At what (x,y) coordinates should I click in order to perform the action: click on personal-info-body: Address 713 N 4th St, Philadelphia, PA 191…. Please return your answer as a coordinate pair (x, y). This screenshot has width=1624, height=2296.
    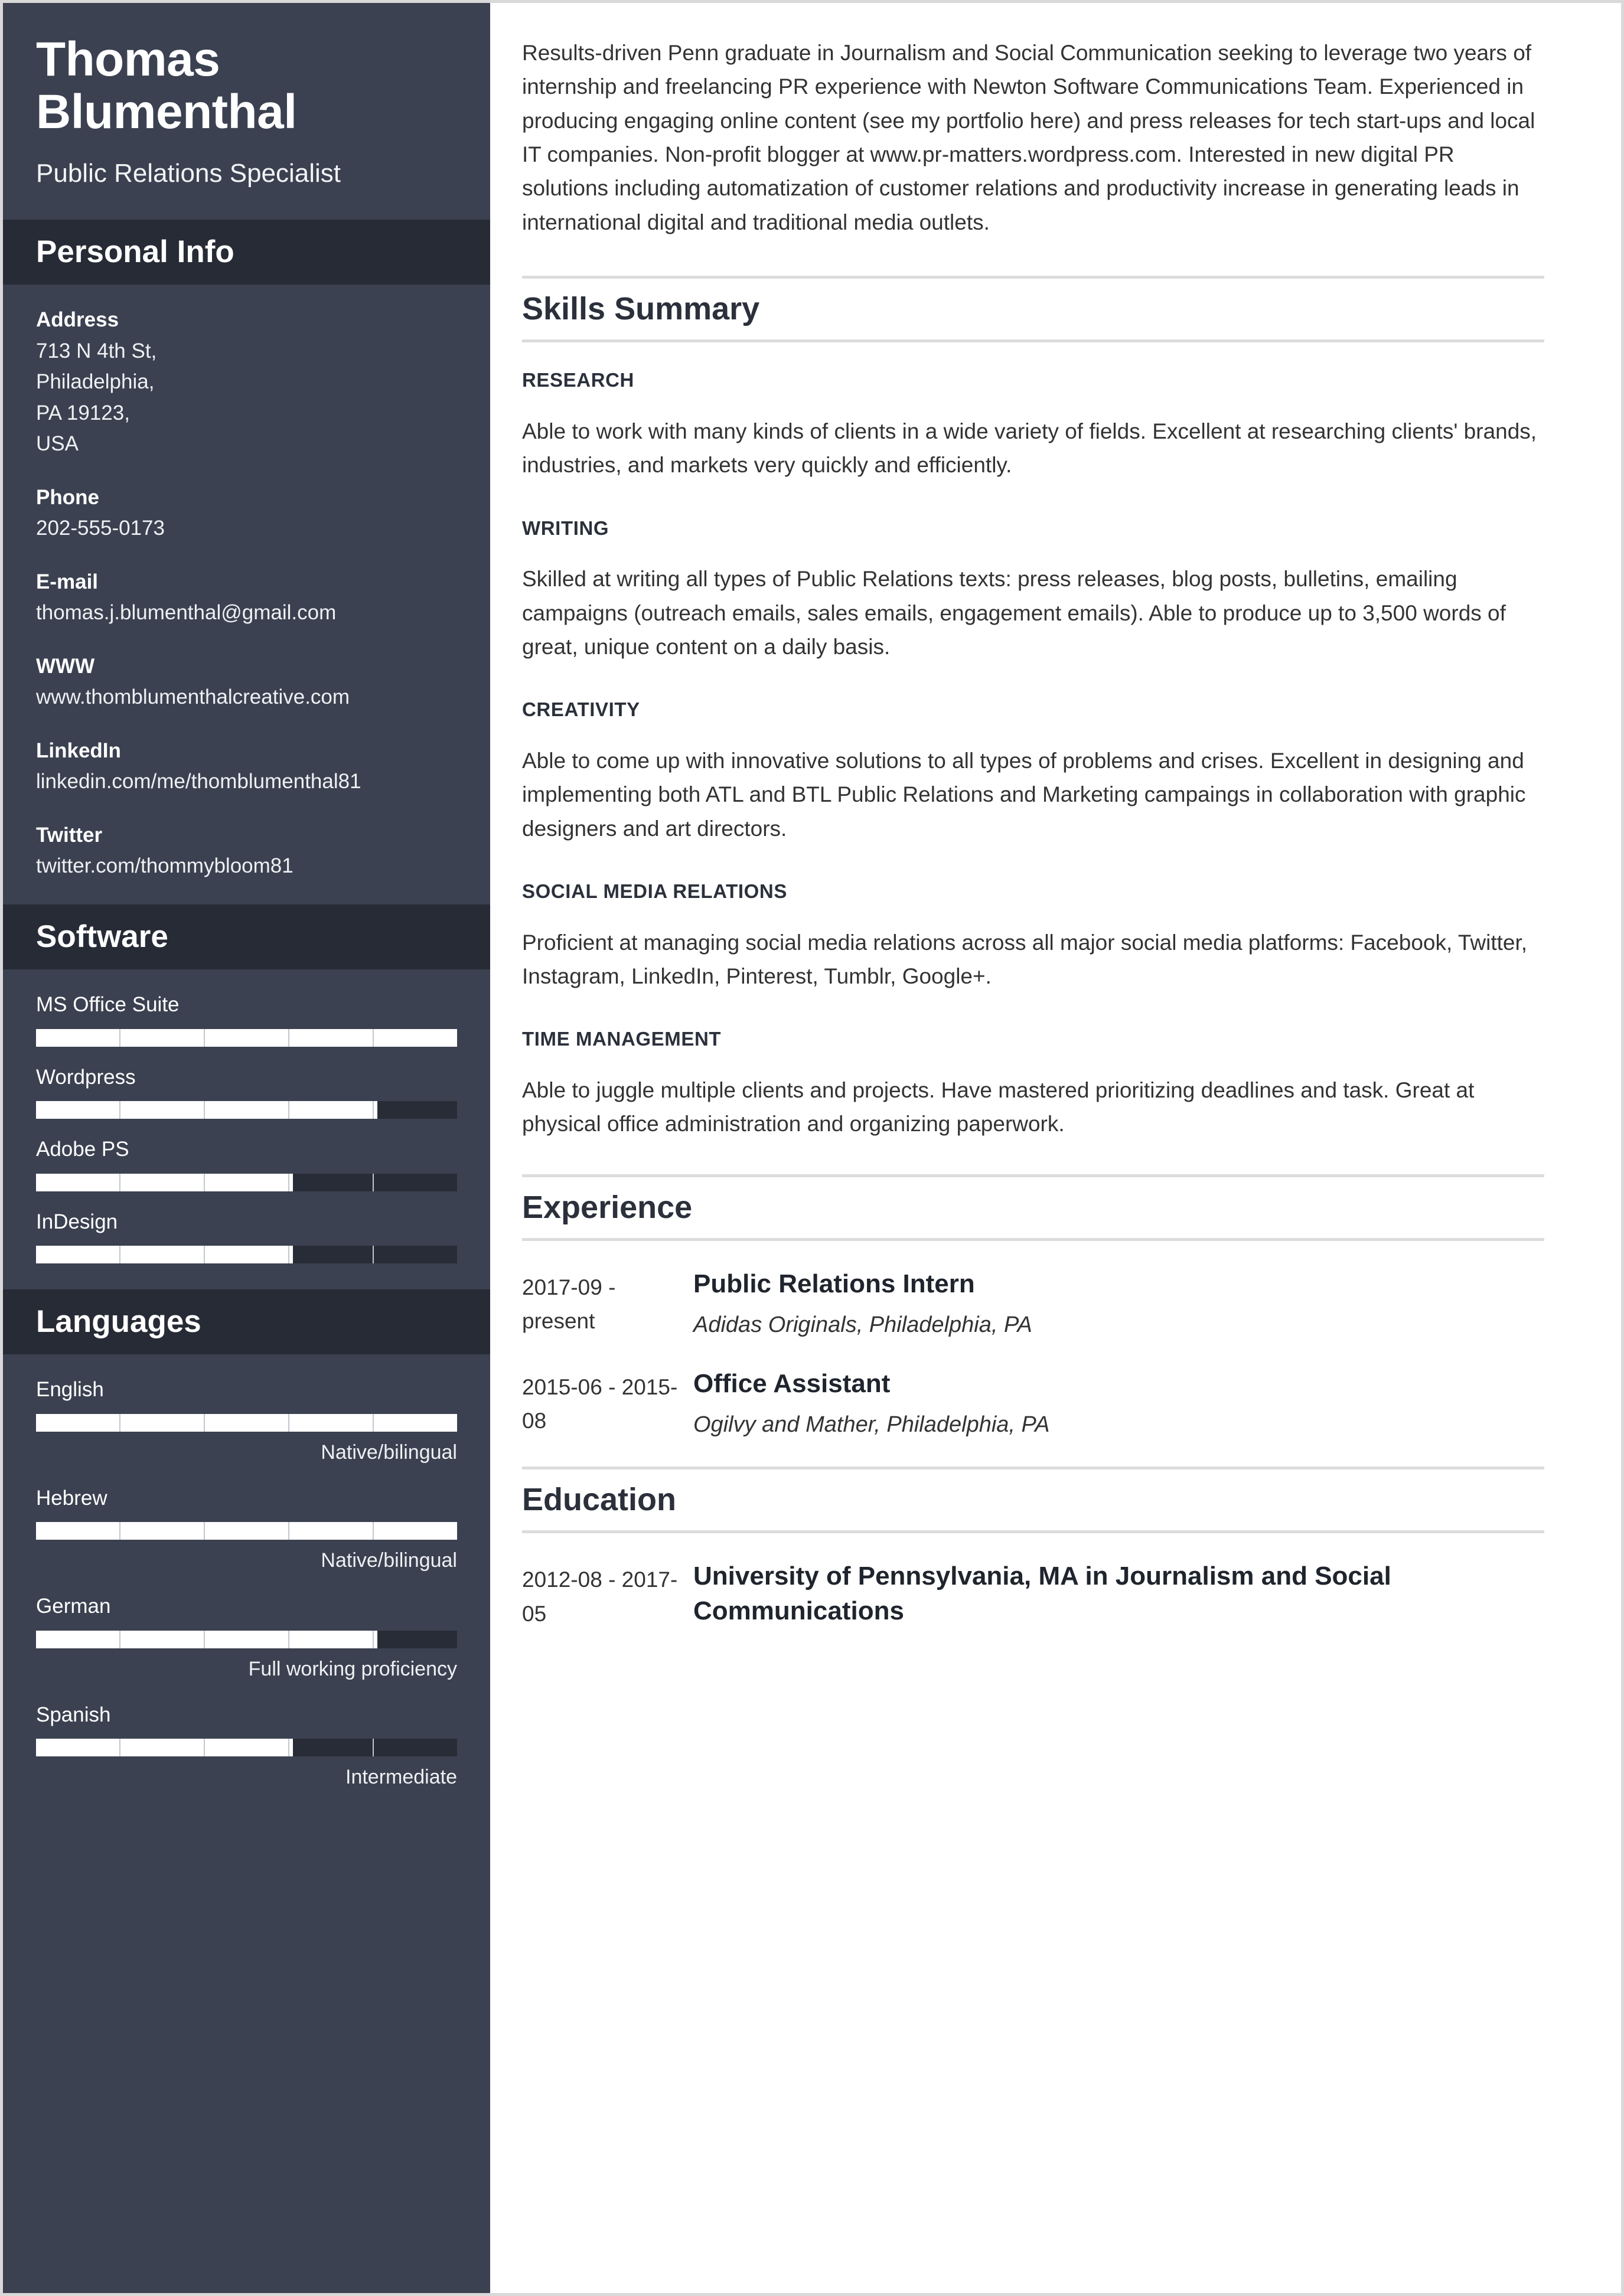
    Looking at the image, I should click on (247, 594).